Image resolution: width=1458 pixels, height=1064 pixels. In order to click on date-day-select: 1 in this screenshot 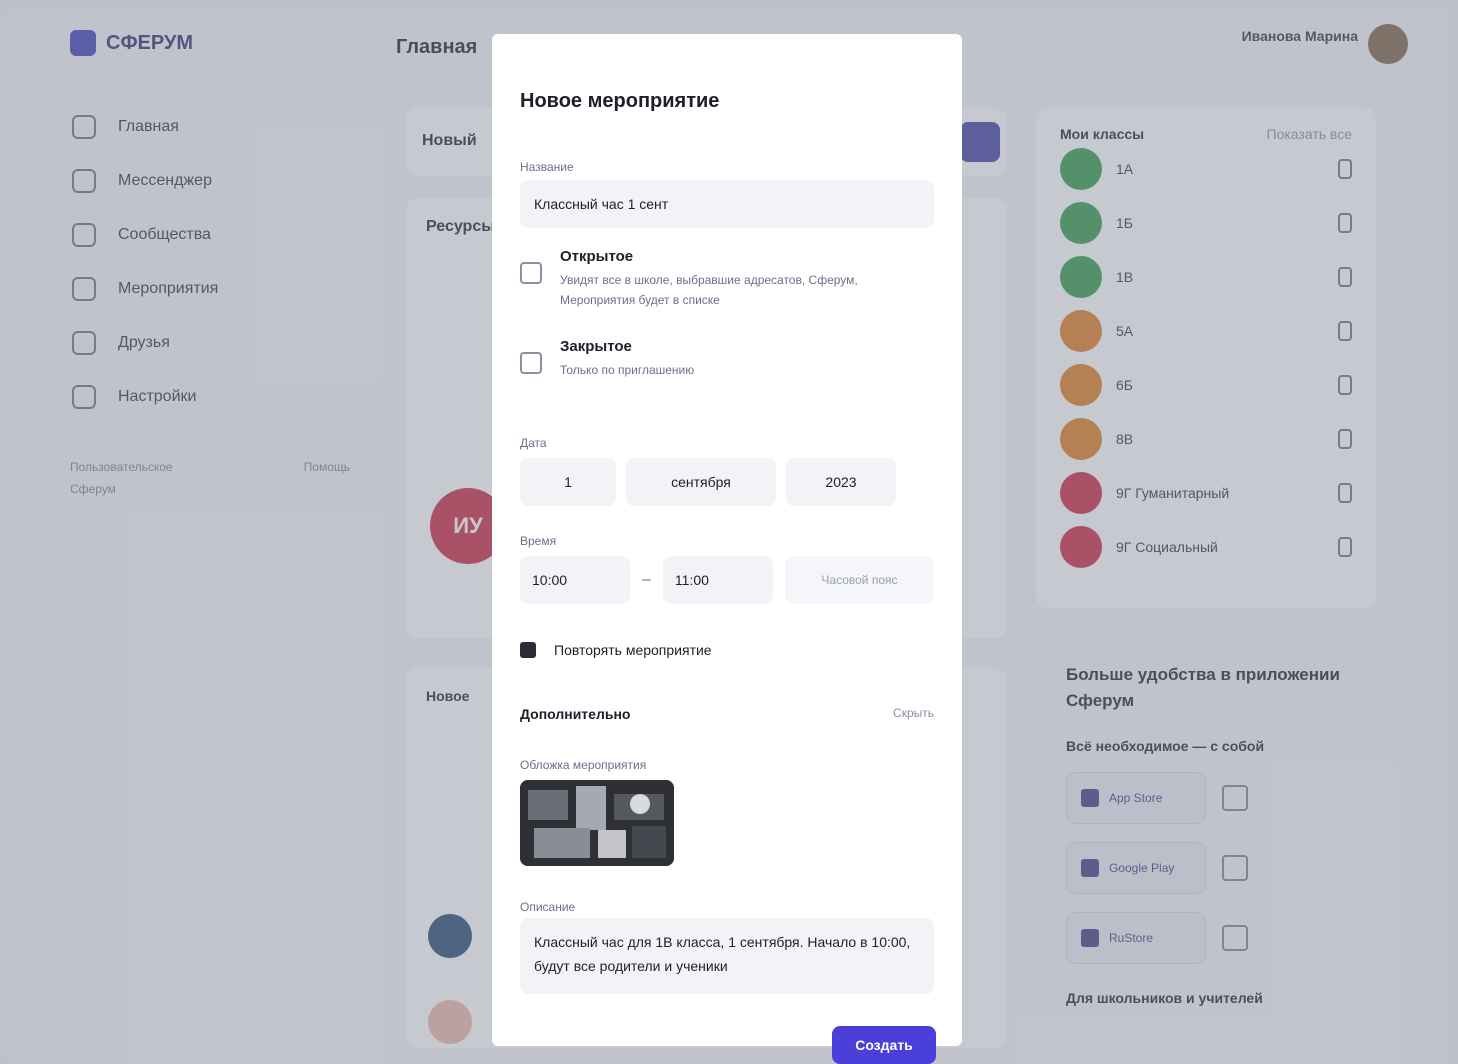, I will do `click(568, 482)`.